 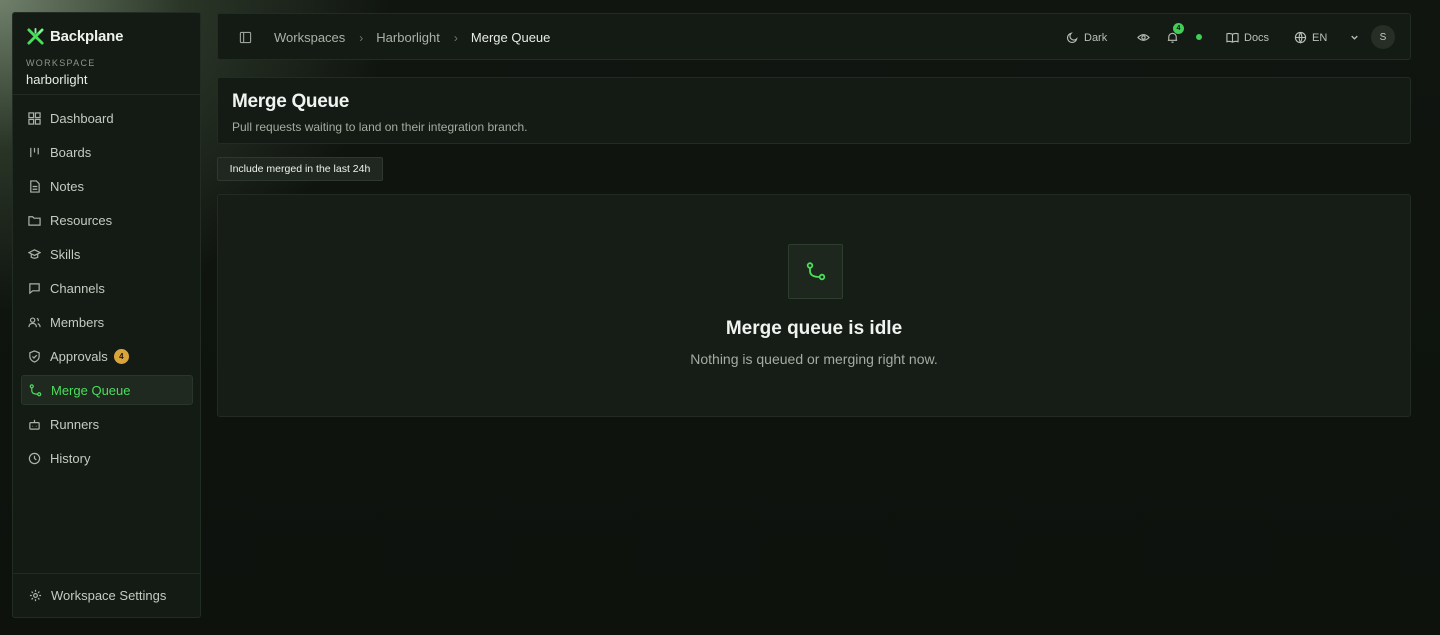 I want to click on language-selector: EN, so click(x=1310, y=37).